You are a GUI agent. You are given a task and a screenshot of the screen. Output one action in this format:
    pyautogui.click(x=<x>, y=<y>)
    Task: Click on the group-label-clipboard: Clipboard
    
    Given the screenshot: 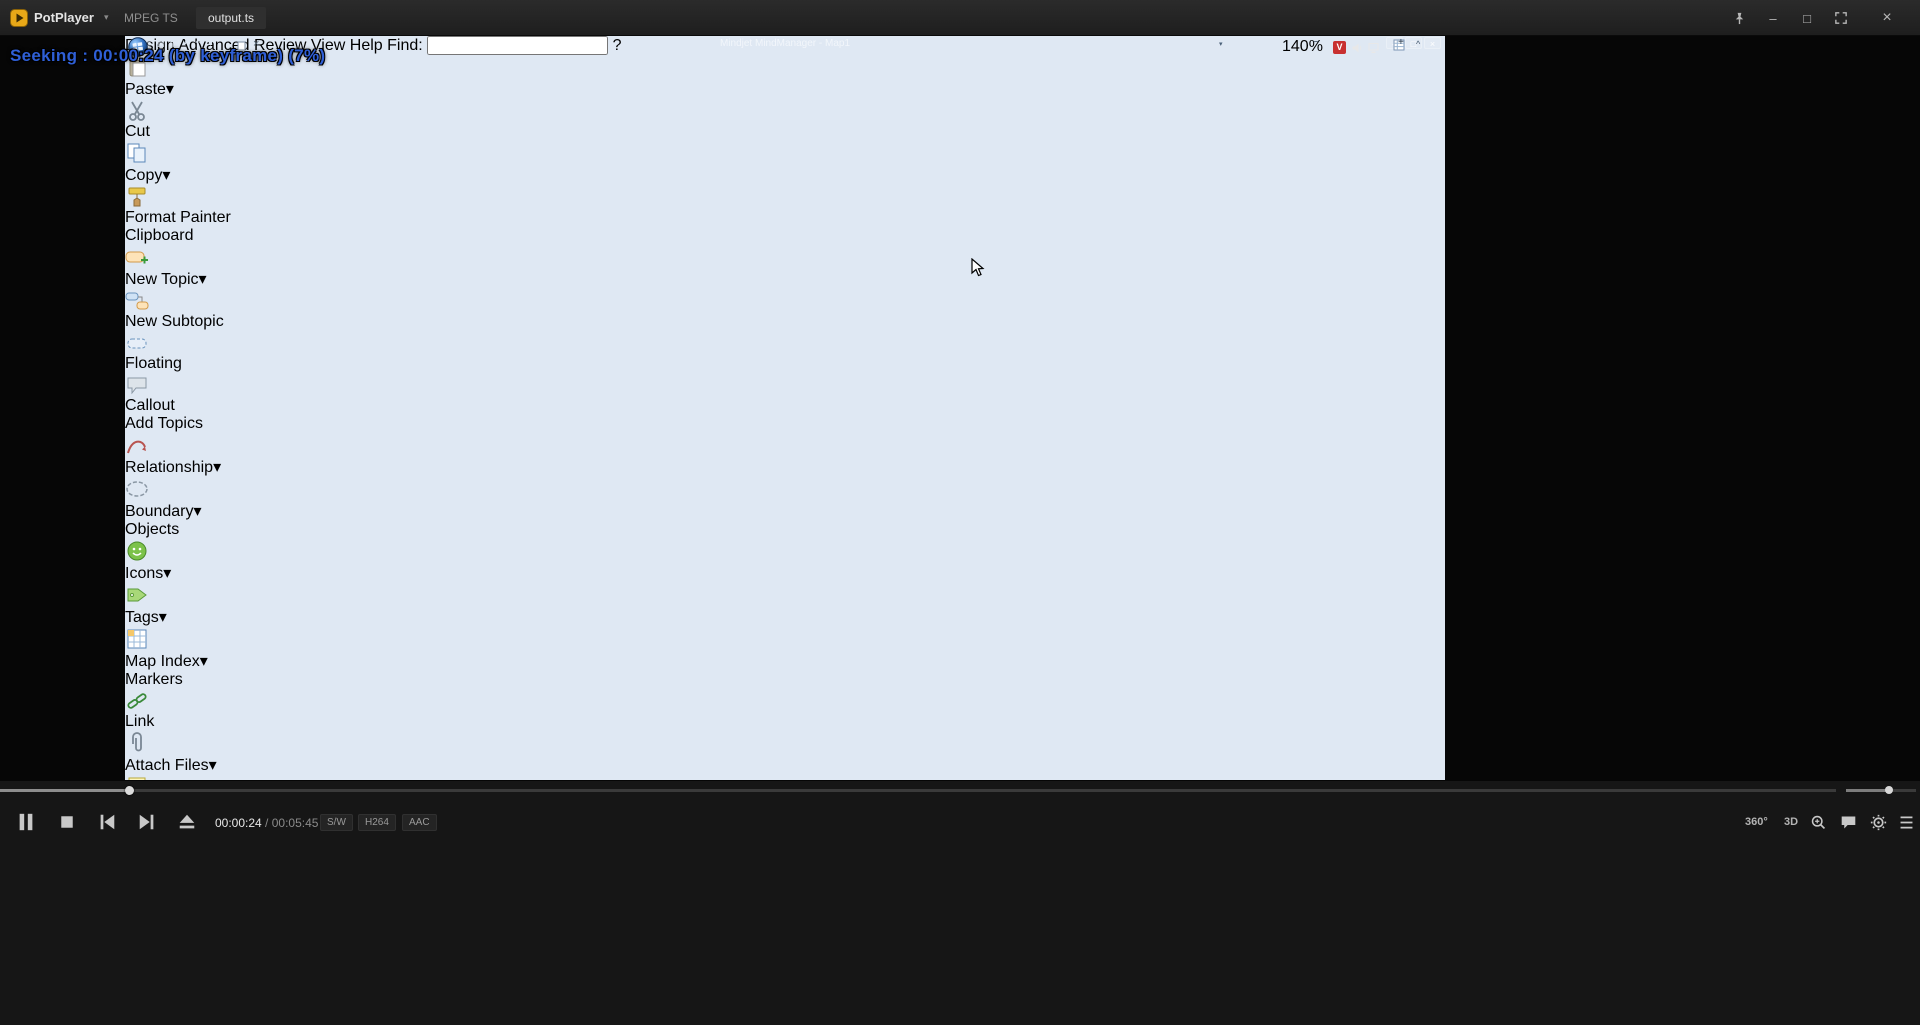 What is the action you would take?
    pyautogui.click(x=159, y=235)
    